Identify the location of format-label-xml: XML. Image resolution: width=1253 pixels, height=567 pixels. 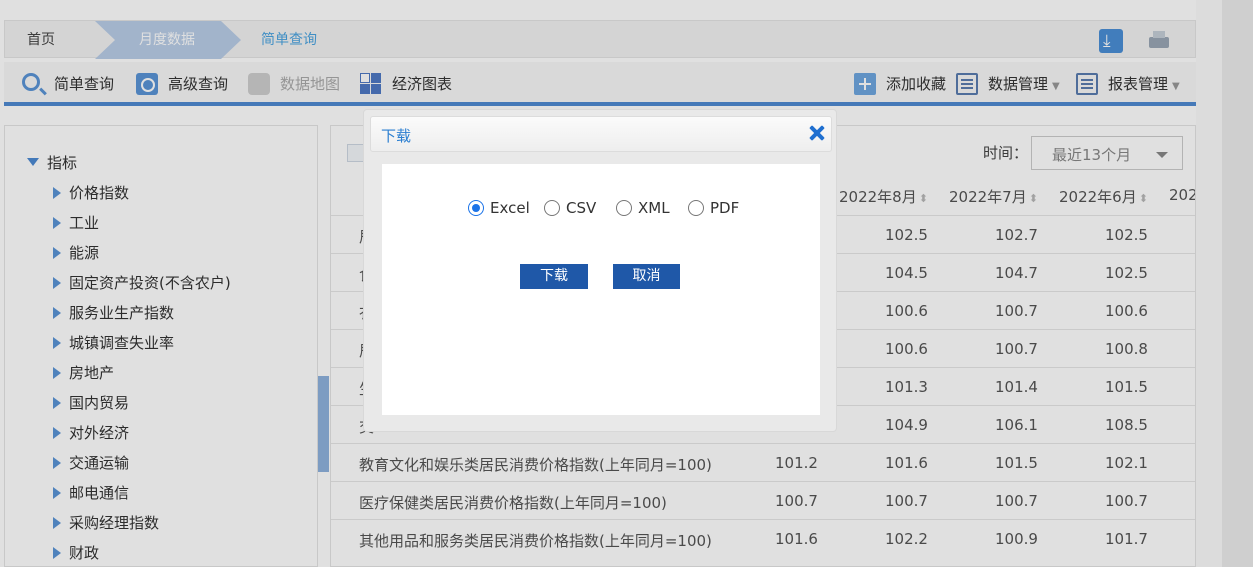
(654, 208).